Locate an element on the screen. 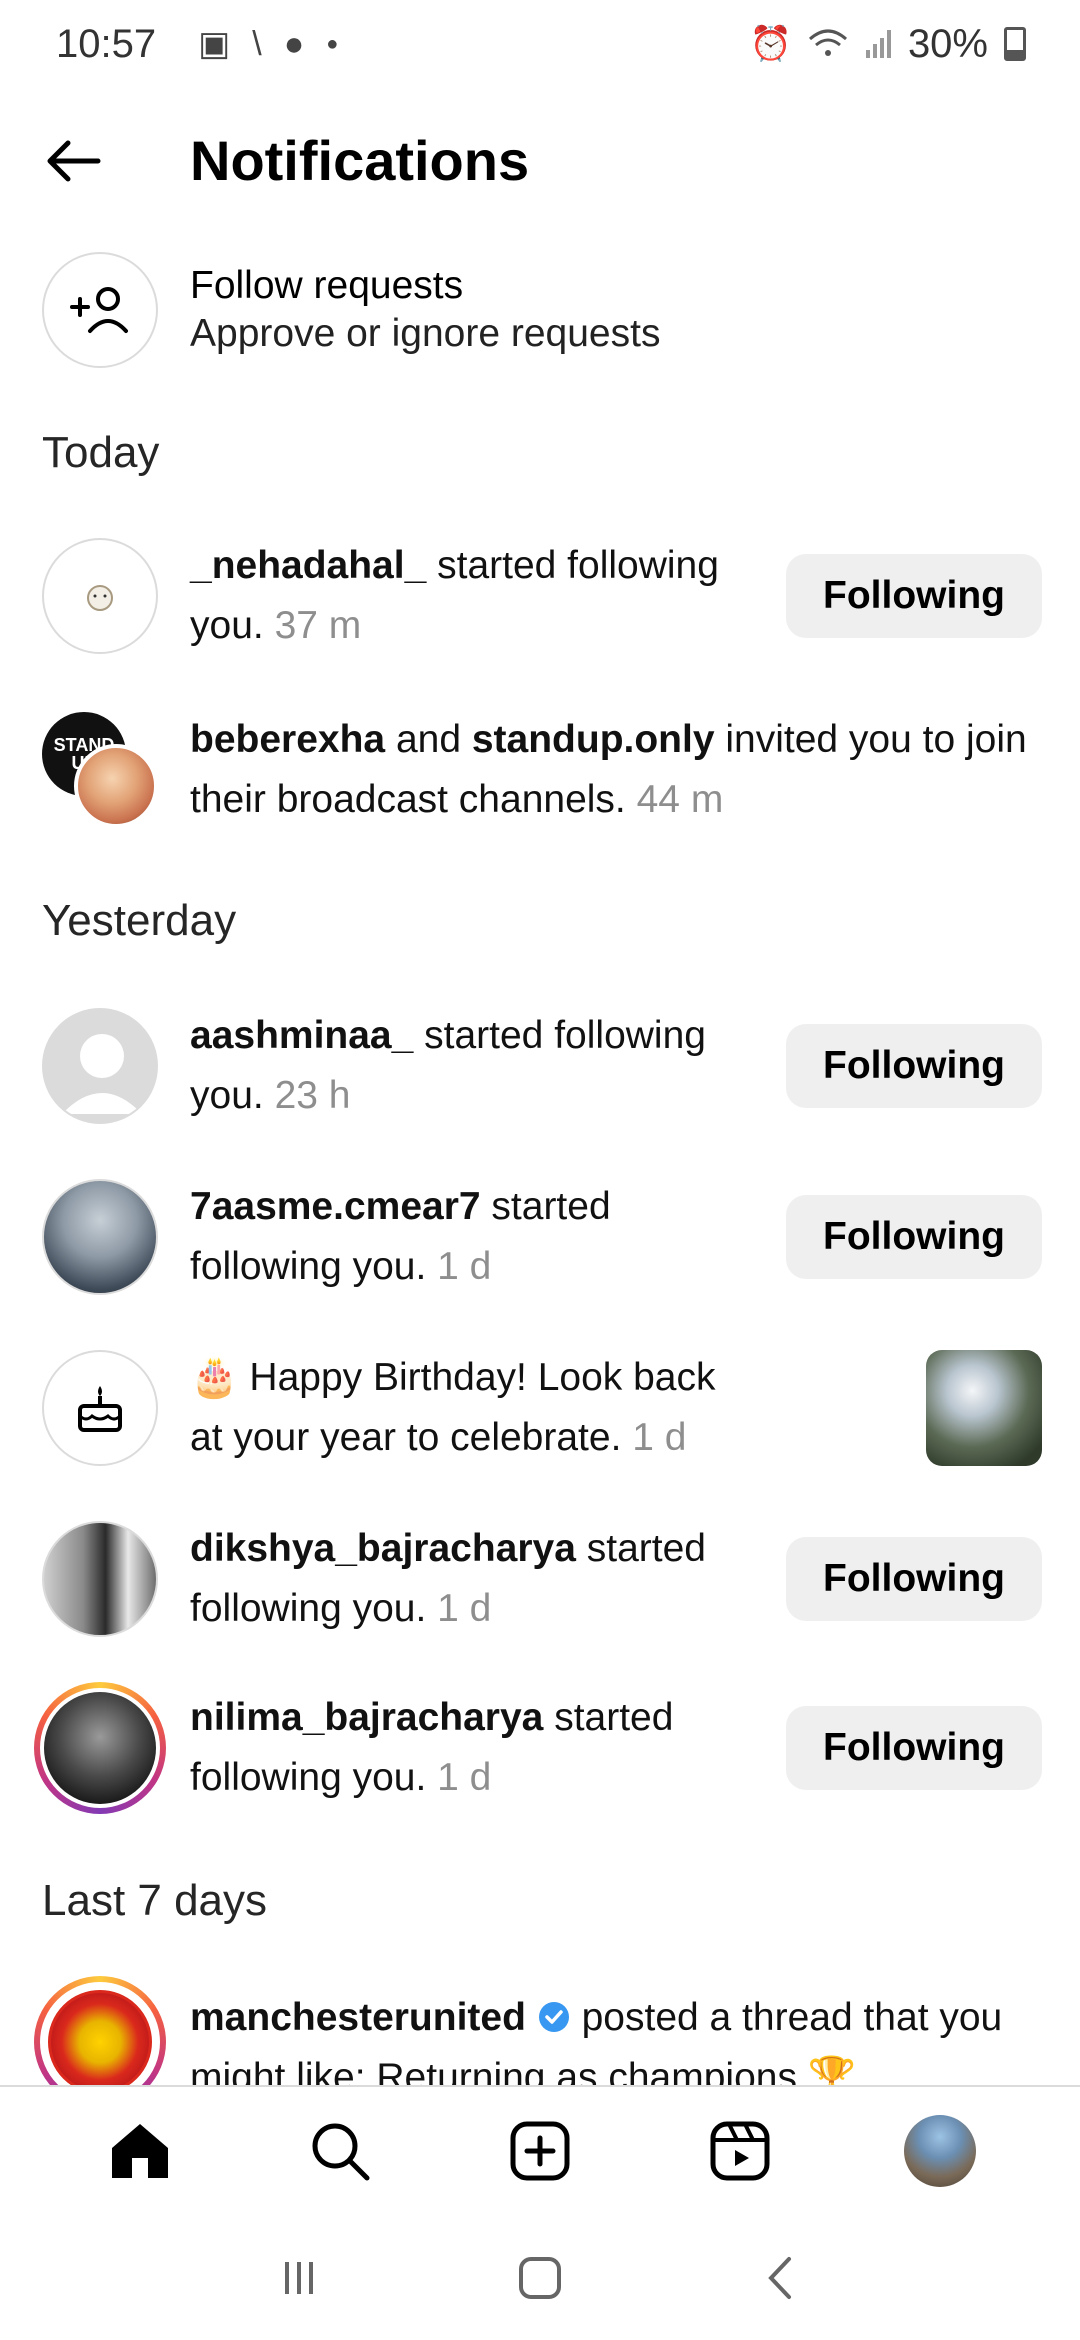 This screenshot has height=2340, width=1080. notification-text: _nehadahal_ started following you. 37 m is located at coordinates (467, 596).